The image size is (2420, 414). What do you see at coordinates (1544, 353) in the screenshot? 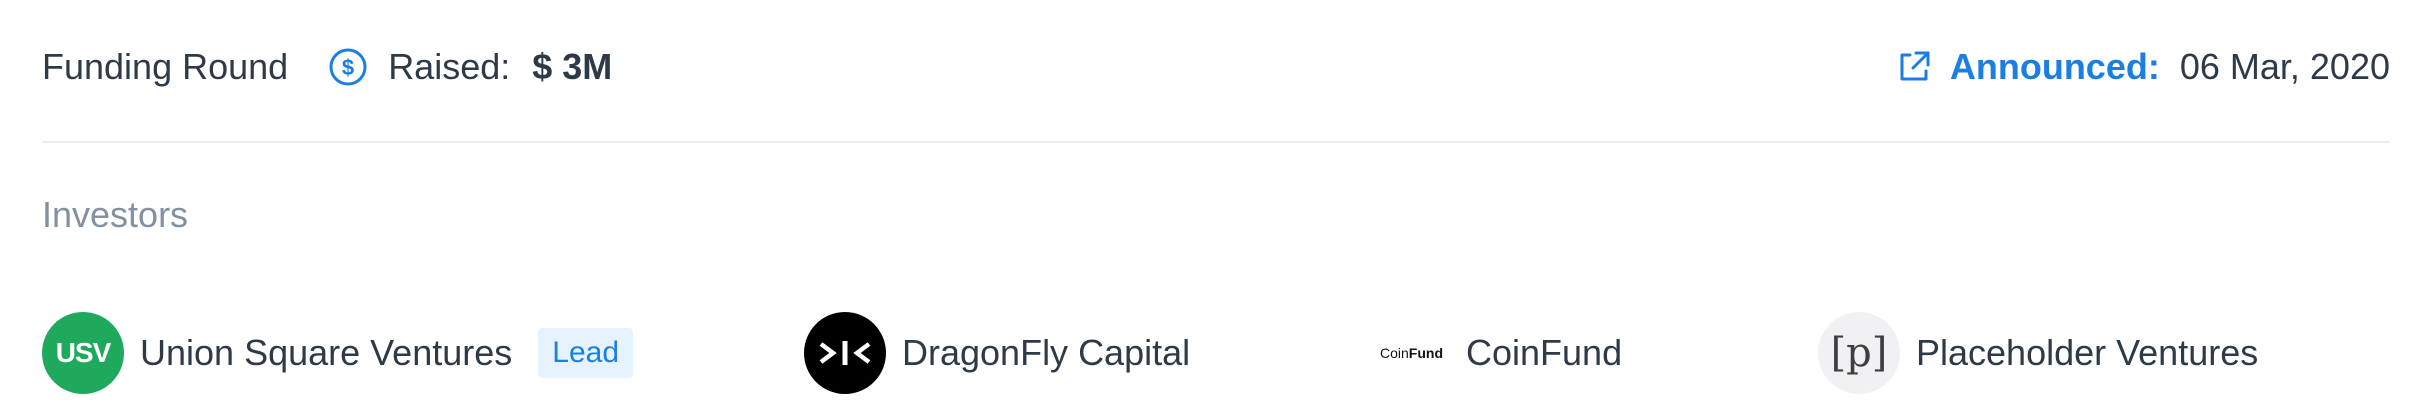
I see `investor-name: CoinFund` at bounding box center [1544, 353].